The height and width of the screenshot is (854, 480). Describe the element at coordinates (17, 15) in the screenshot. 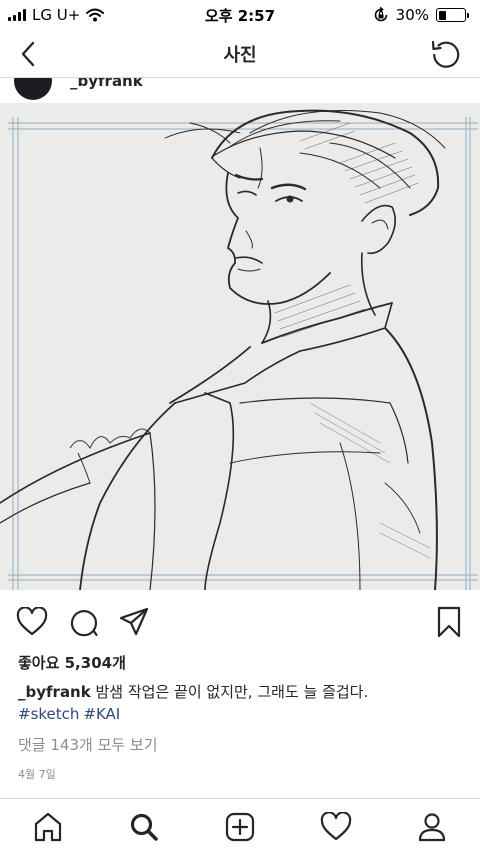

I see `signal-icon` at that location.